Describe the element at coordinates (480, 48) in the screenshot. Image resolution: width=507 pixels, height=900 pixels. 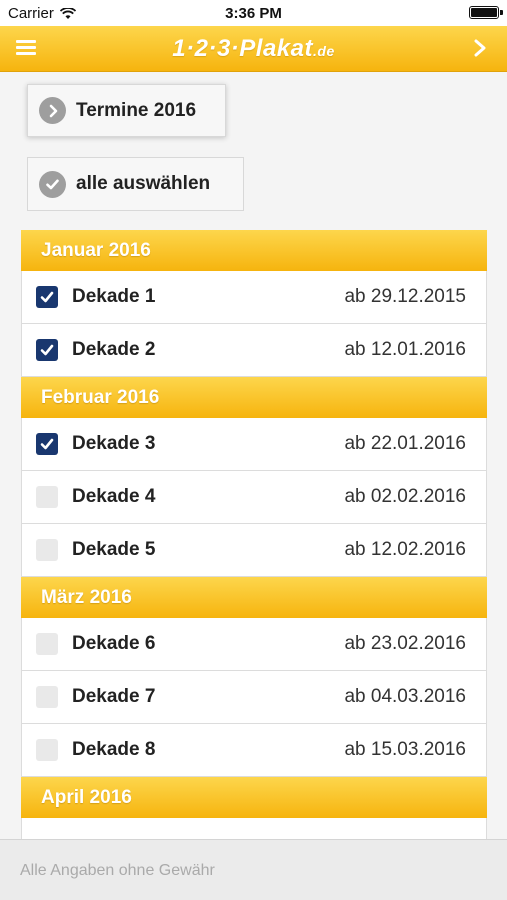
I see `chevron-right-icon` at that location.